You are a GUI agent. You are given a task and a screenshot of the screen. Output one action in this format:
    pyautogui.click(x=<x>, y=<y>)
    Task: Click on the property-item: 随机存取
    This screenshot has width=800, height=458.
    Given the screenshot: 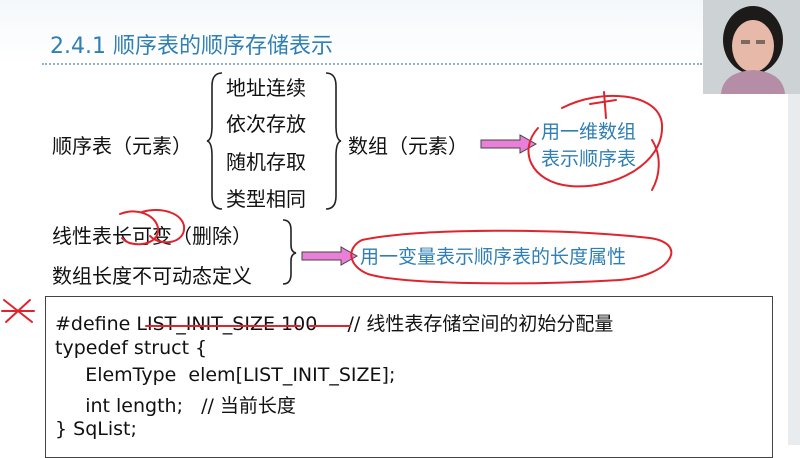 What is the action you would take?
    pyautogui.click(x=266, y=162)
    